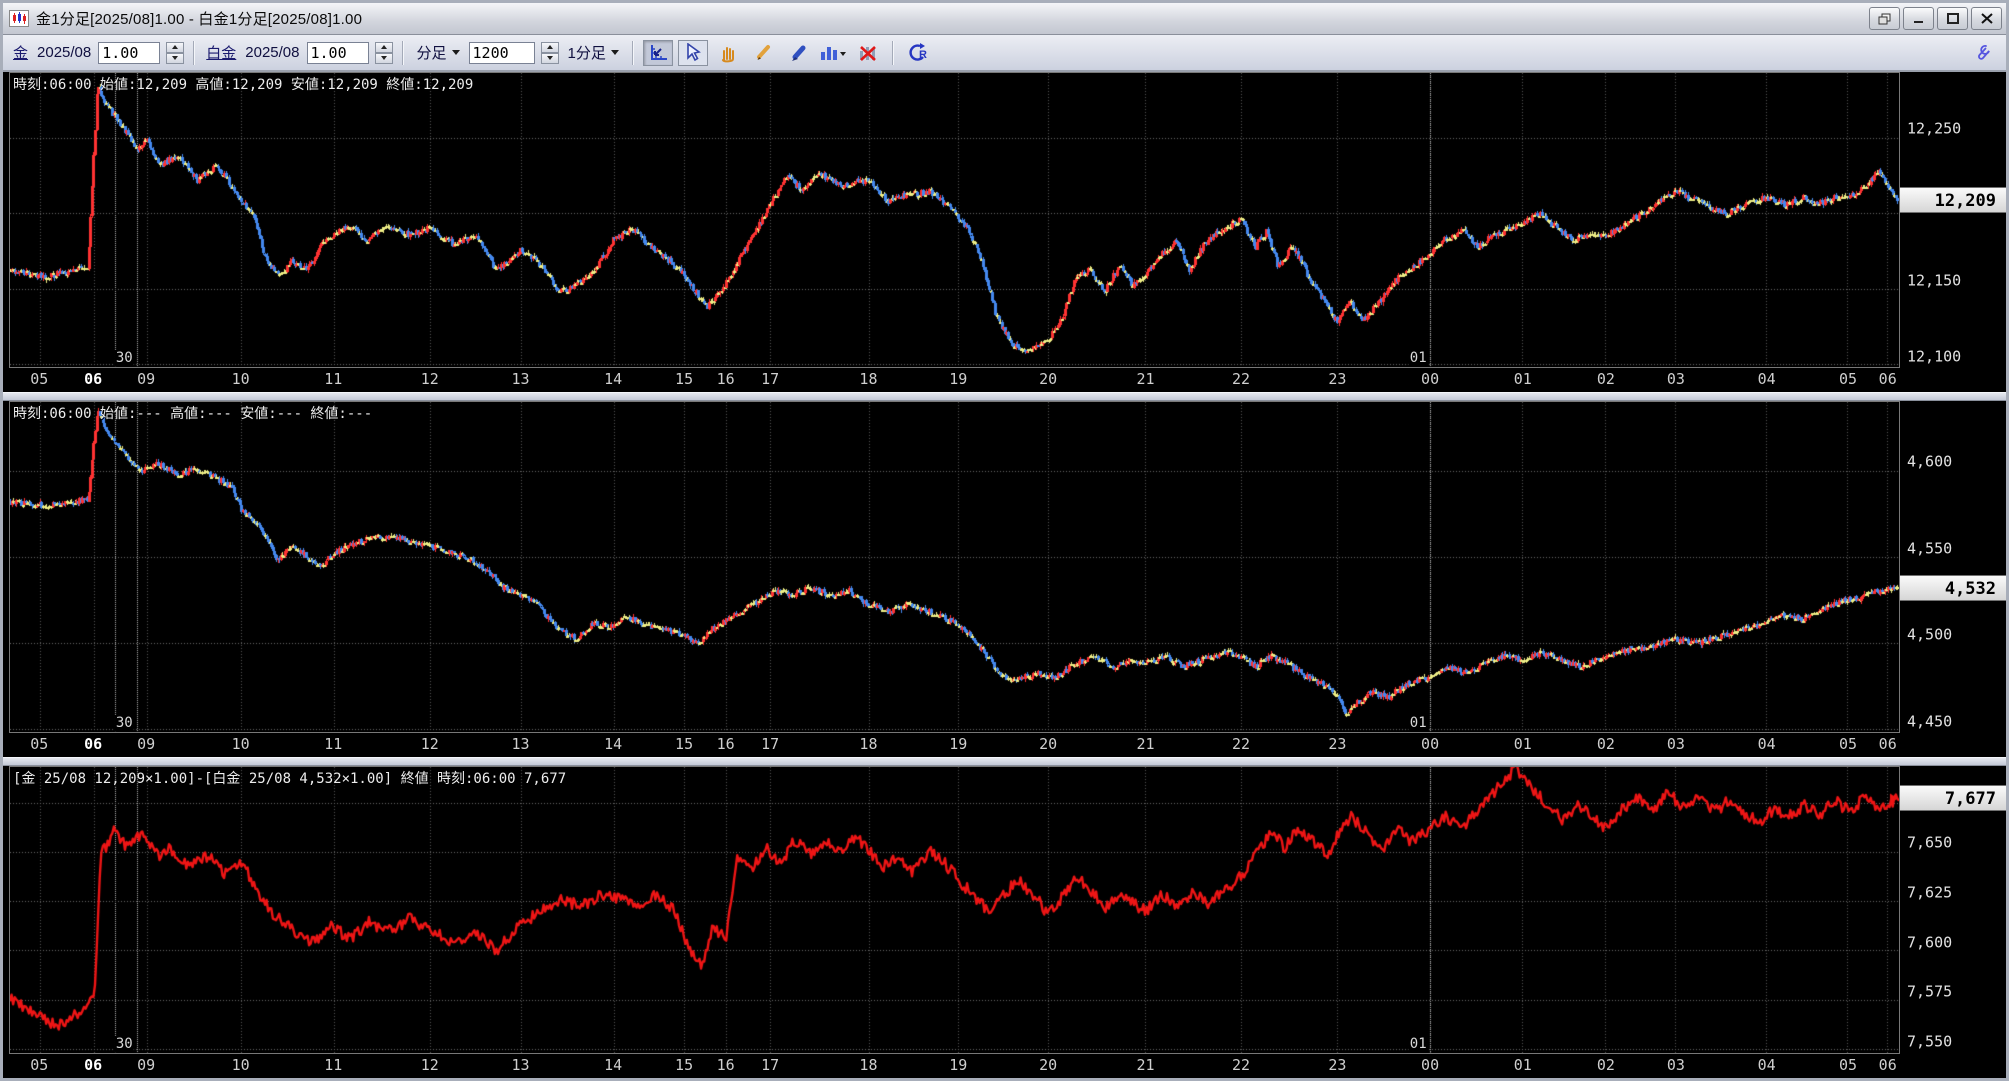  Describe the element at coordinates (501, 52) in the screenshot. I see `bar-count-input` at that location.